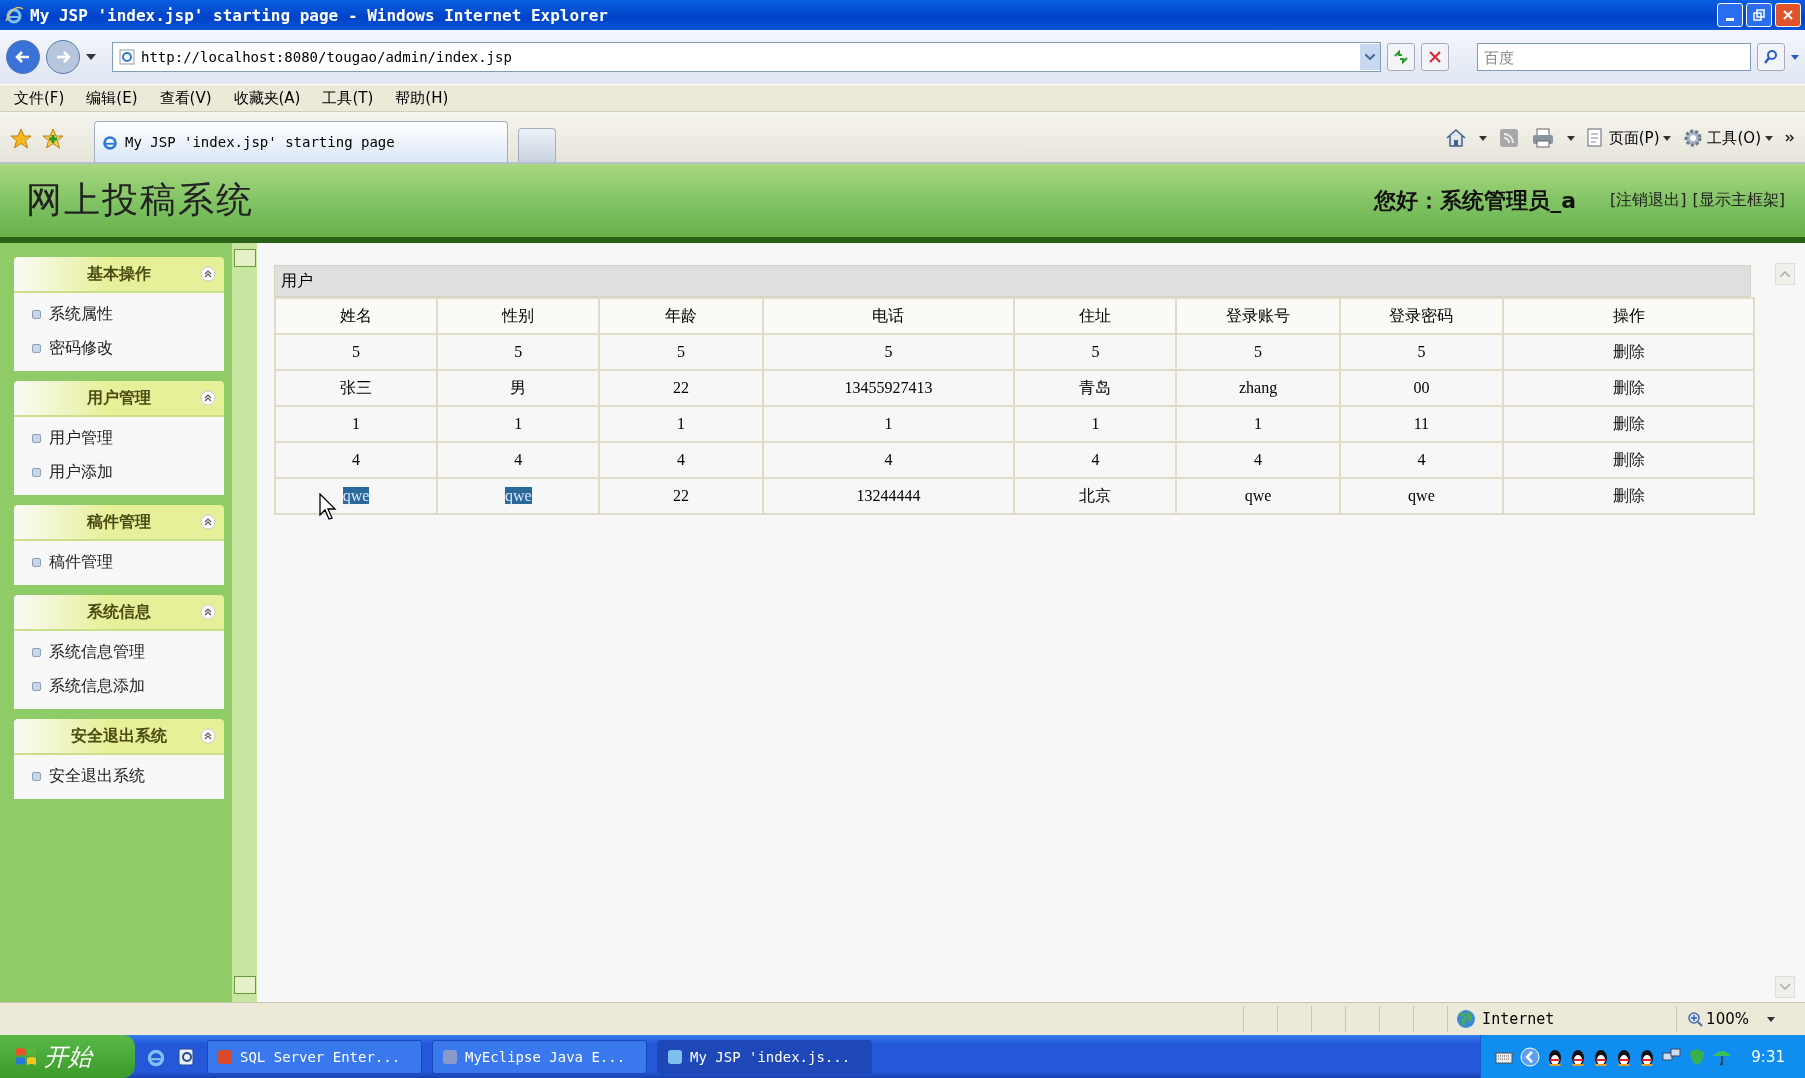 This screenshot has height=1078, width=1805. I want to click on printer-icon, so click(1542, 138).